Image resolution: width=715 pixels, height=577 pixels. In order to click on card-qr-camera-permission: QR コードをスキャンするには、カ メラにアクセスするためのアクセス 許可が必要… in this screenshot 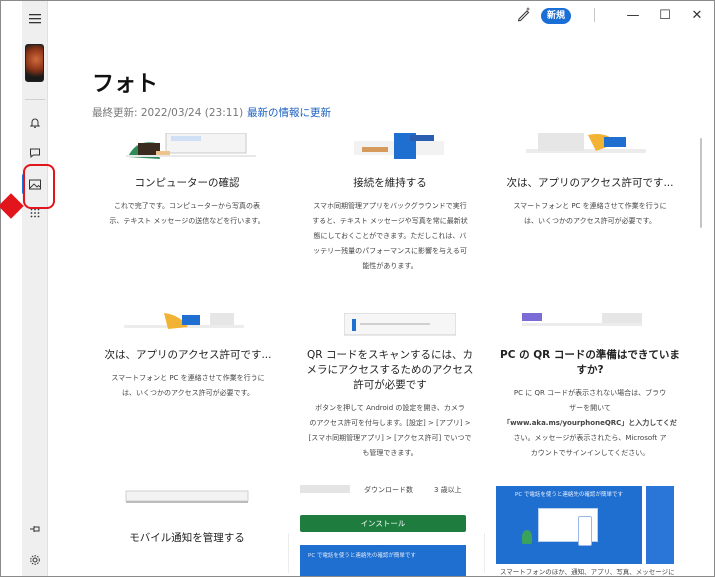, I will do `click(390, 404)`.